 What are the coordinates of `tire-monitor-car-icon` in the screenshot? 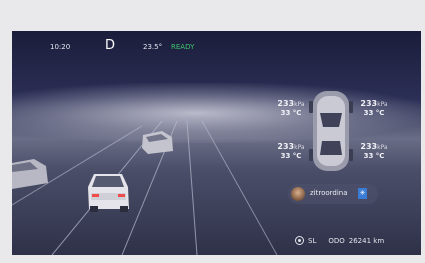 It's located at (331, 131).